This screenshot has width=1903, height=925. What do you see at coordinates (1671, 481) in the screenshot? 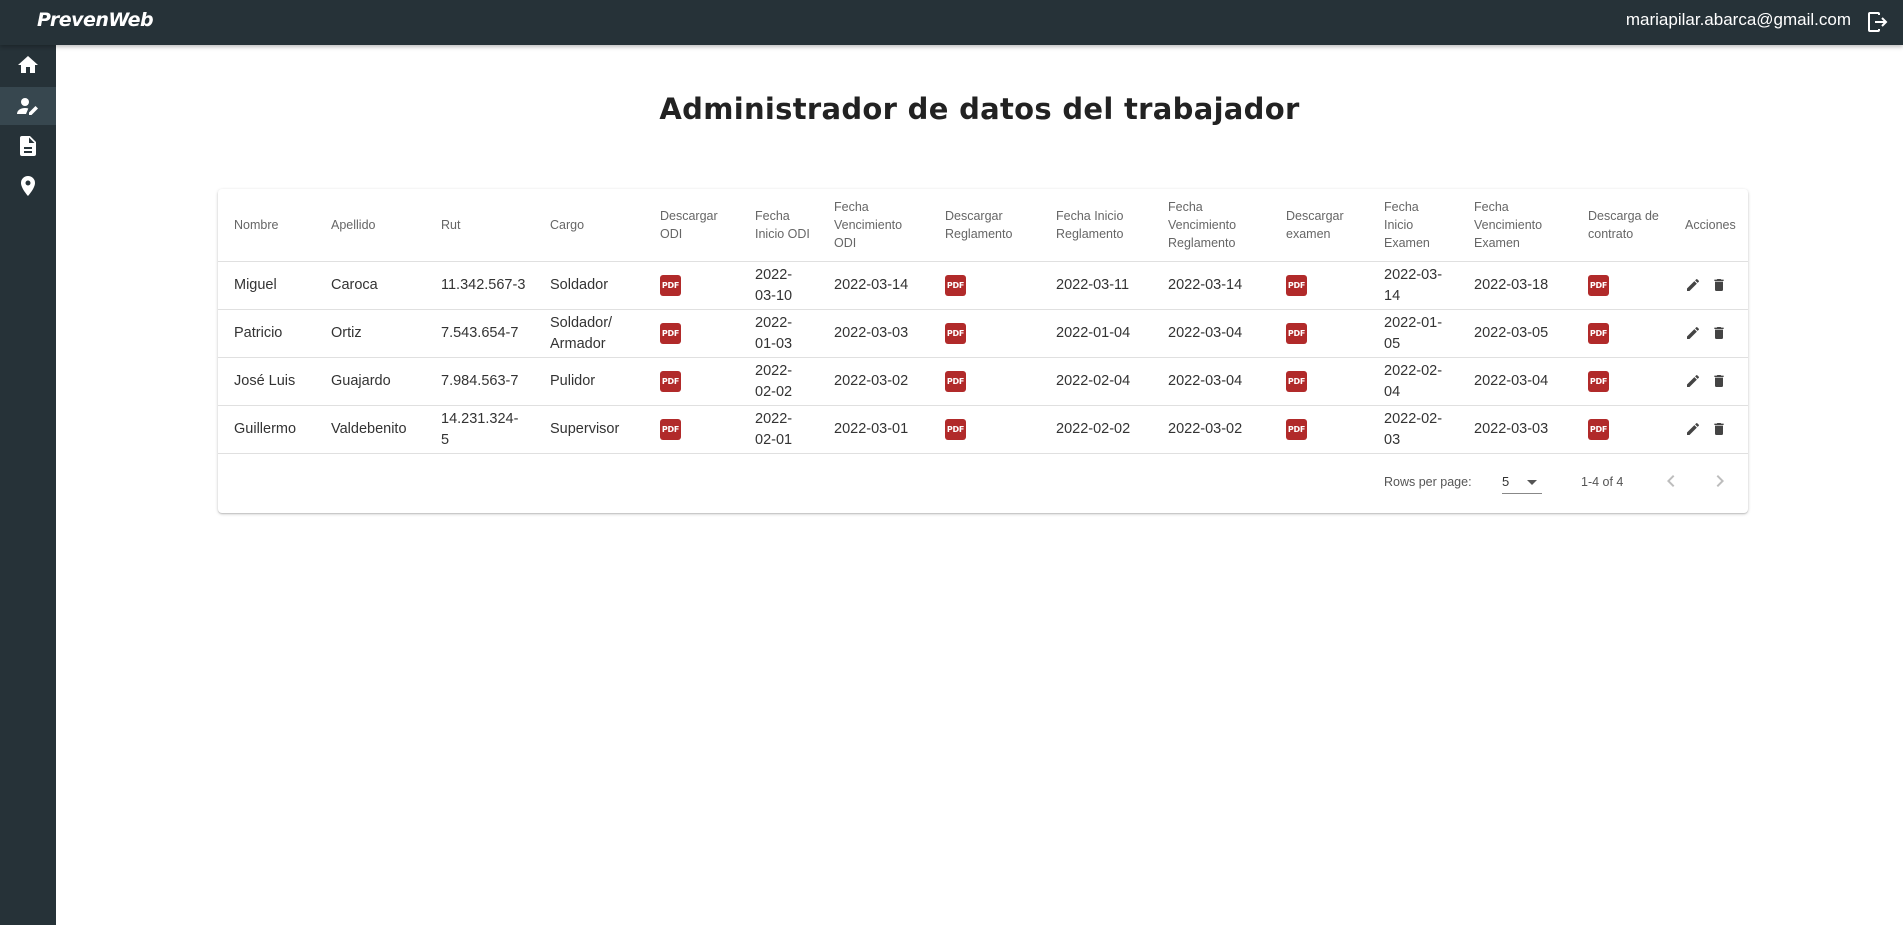
I see `chevron-left-icon` at bounding box center [1671, 481].